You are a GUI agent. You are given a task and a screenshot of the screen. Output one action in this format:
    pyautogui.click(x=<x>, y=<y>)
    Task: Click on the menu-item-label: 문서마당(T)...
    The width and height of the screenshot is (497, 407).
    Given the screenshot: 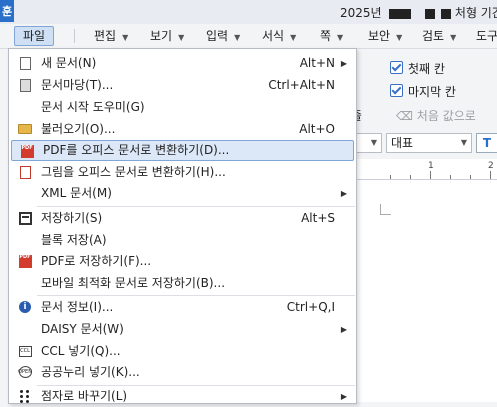 What is the action you would take?
    pyautogui.click(x=77, y=85)
    